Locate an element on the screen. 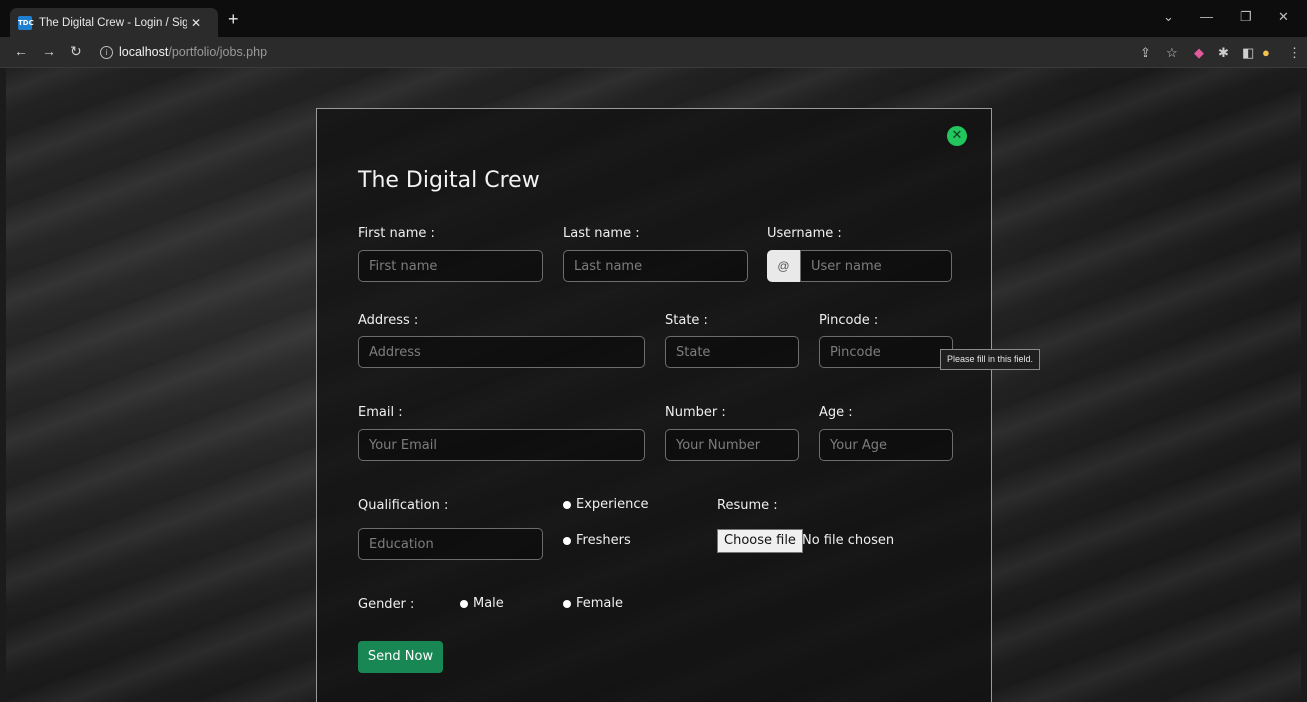 The height and width of the screenshot is (702, 1307). last-name-label: Last name : is located at coordinates (601, 233).